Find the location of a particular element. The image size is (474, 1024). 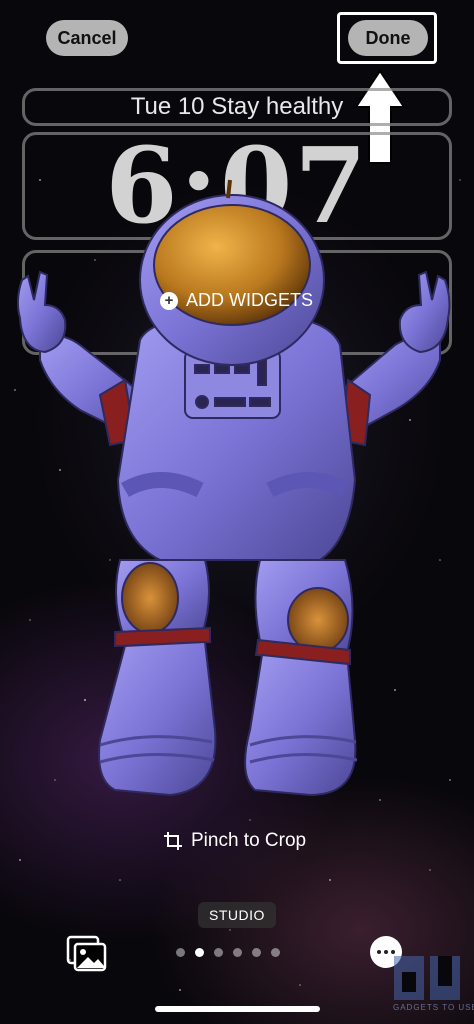

home-indicator is located at coordinates (237, 1009).